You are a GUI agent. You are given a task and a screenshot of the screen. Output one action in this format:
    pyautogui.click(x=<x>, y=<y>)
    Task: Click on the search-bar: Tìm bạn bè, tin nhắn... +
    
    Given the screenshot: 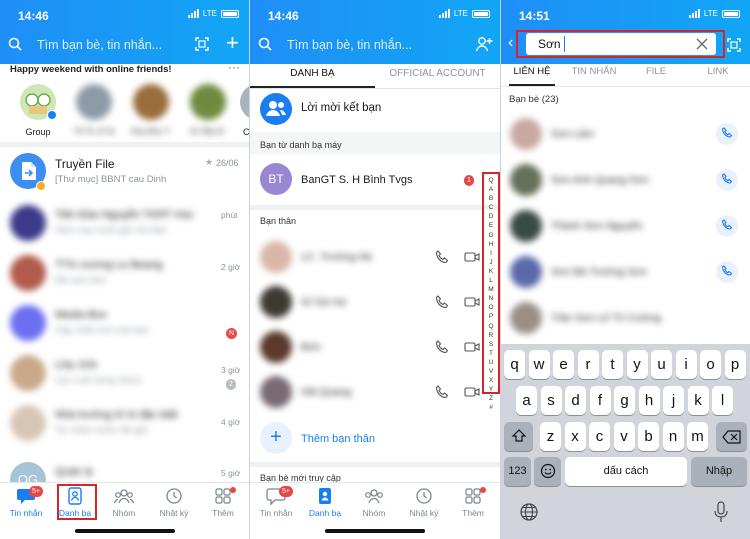 What is the action you would take?
    pyautogui.click(x=124, y=45)
    